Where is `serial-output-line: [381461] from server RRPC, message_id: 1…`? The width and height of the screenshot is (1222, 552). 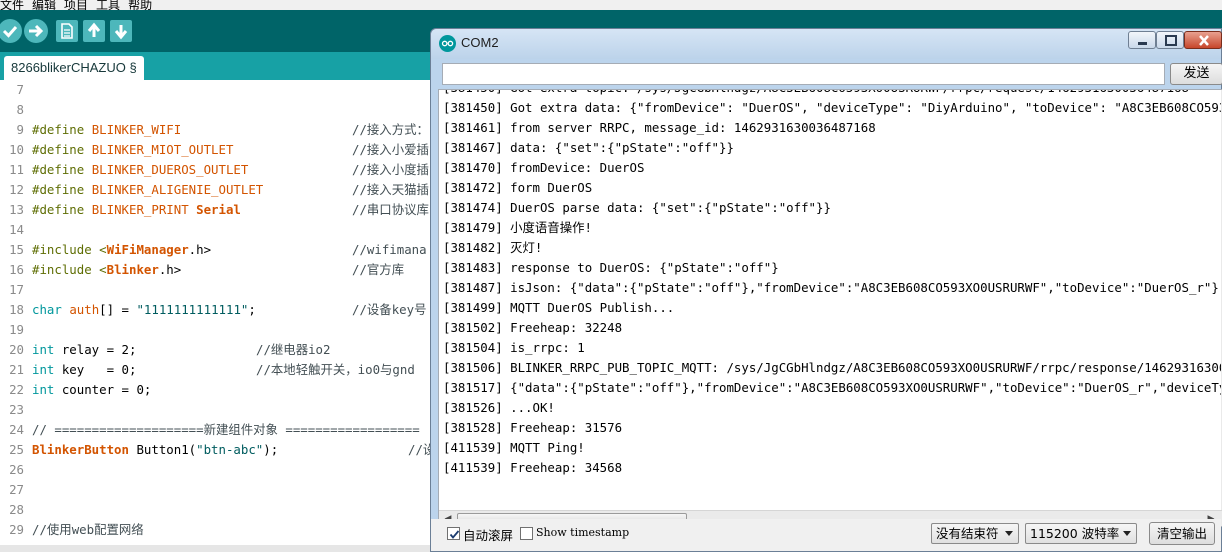
serial-output-line: [381461] from server RRPC, message_id: 1… is located at coordinates (659, 127).